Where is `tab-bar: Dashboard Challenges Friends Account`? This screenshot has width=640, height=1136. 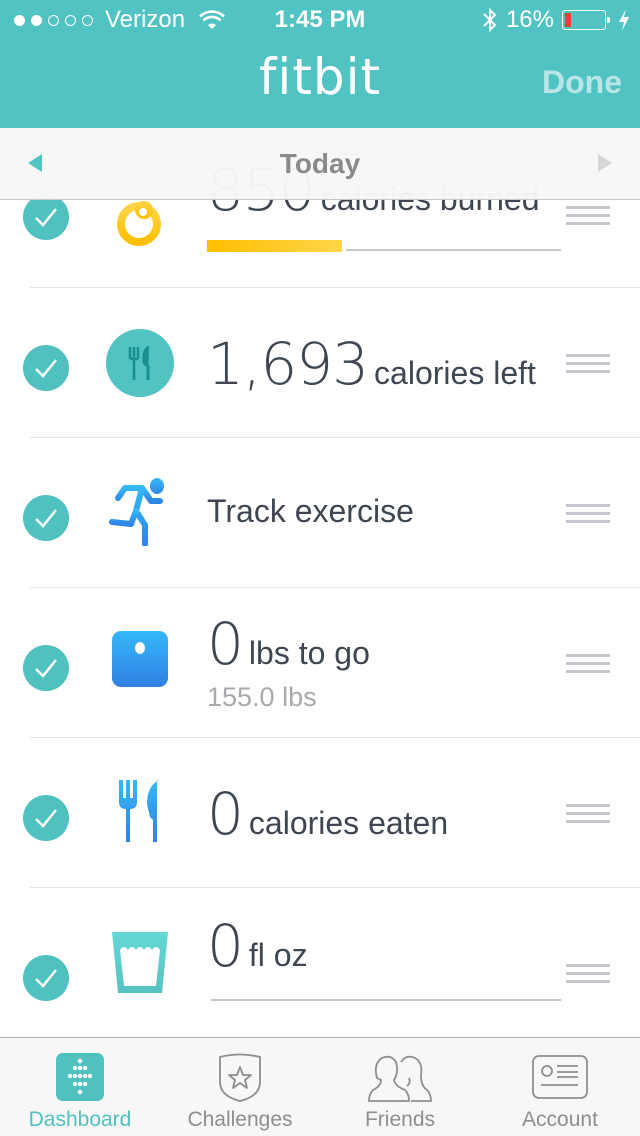
tab-bar: Dashboard Challenges Friends Account is located at coordinates (320, 1086).